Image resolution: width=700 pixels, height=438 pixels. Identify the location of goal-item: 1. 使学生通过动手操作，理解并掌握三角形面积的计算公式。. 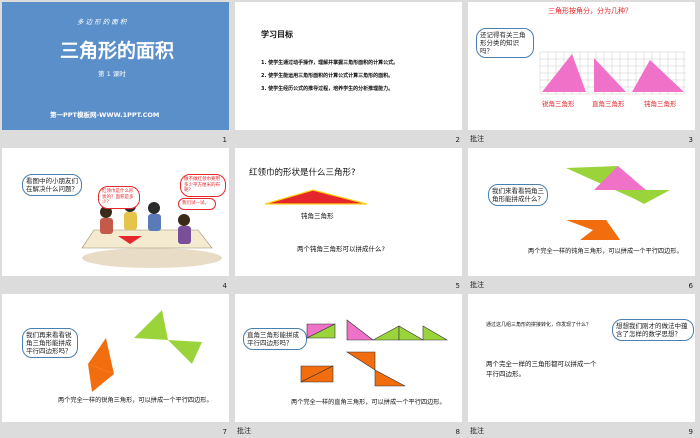
(330, 63).